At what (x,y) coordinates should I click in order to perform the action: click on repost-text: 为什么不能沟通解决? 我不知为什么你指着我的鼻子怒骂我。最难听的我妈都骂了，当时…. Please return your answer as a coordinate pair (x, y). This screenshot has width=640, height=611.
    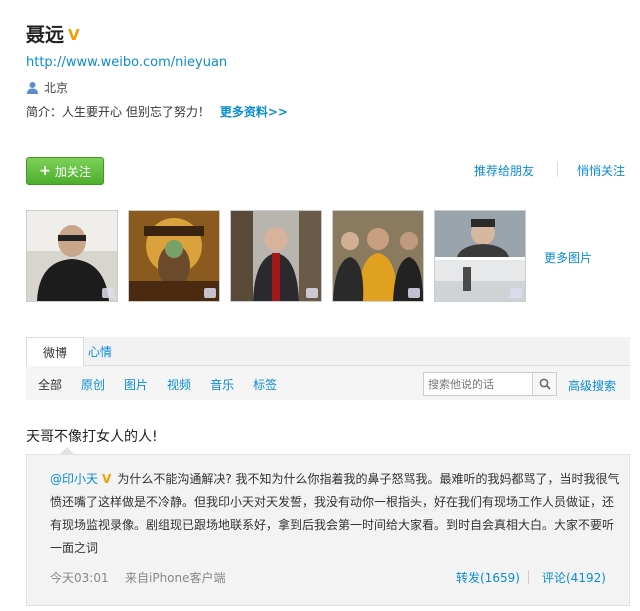
    Looking at the image, I should click on (335, 513).